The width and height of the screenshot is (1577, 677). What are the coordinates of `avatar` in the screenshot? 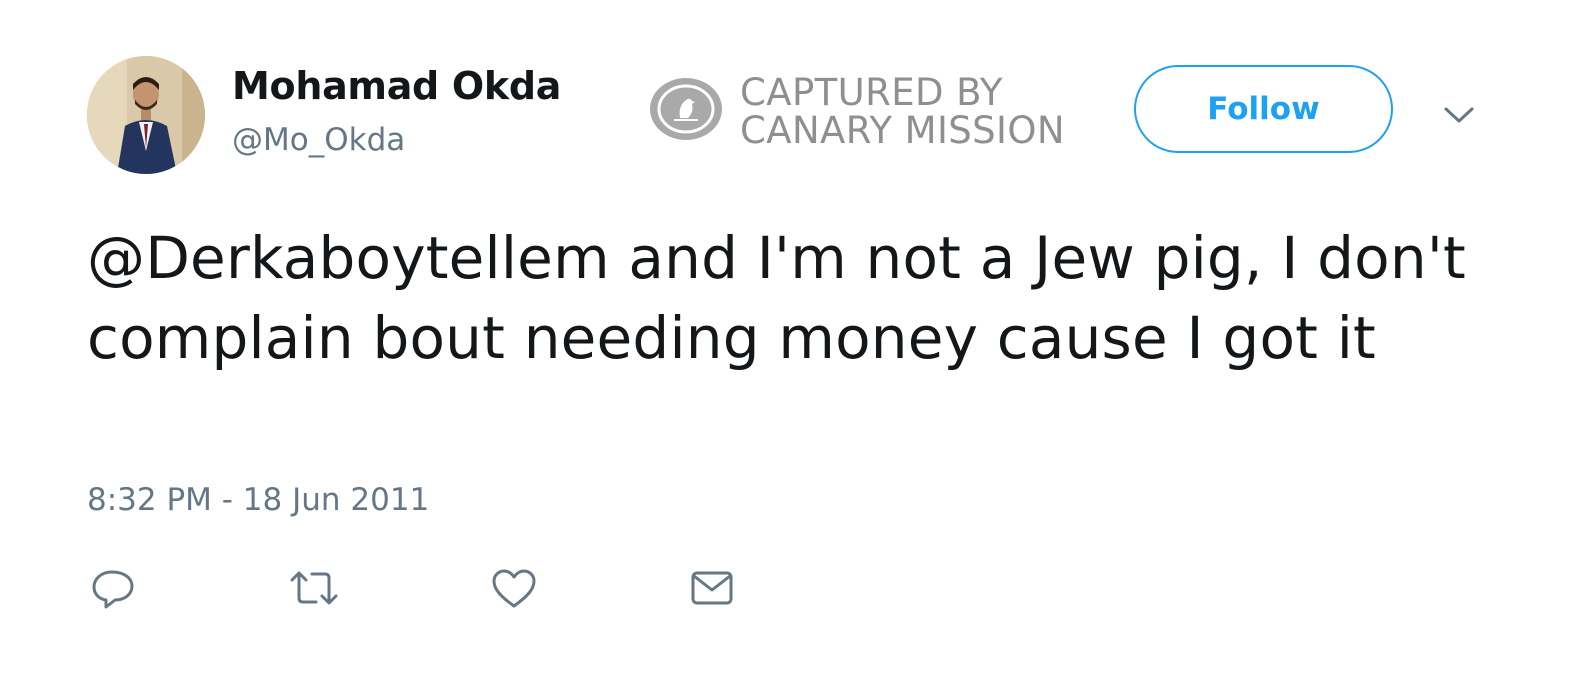 It's located at (146, 115).